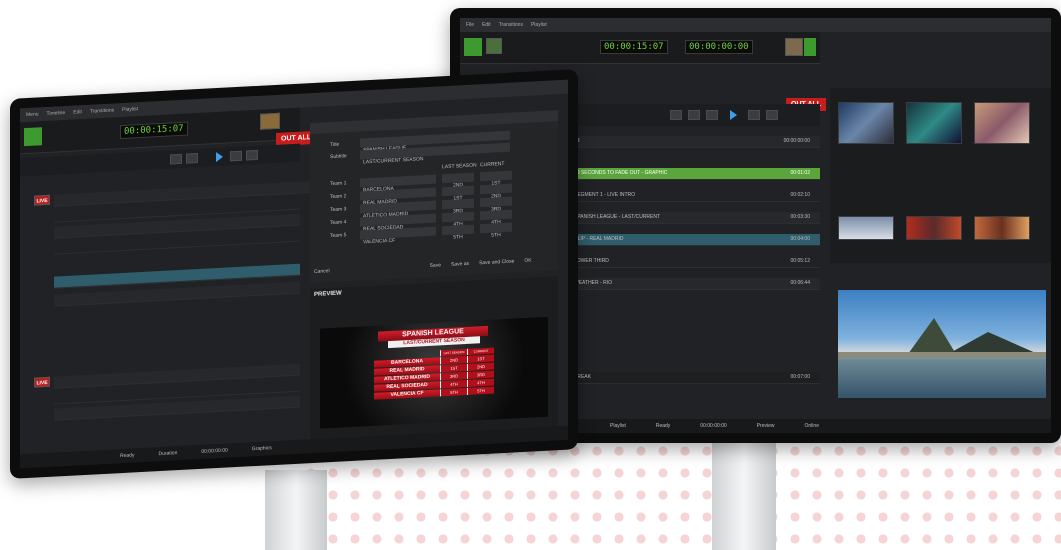  Describe the element at coordinates (338, 236) in the screenshot. I see `team-label: Team 5` at that location.